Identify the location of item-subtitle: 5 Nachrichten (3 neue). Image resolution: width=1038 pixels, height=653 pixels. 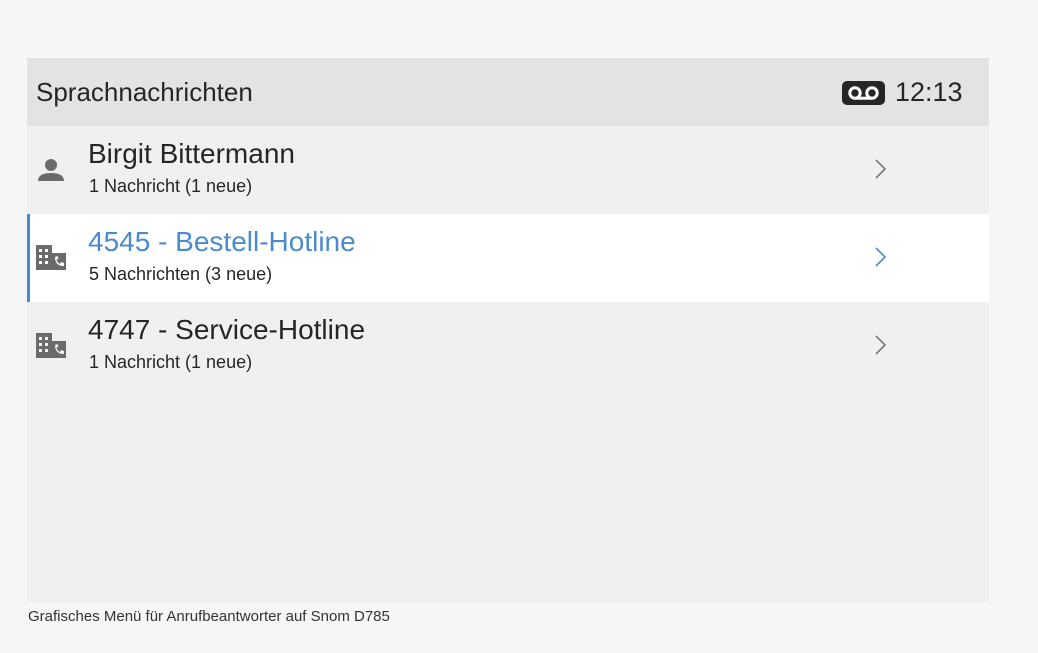
(181, 274).